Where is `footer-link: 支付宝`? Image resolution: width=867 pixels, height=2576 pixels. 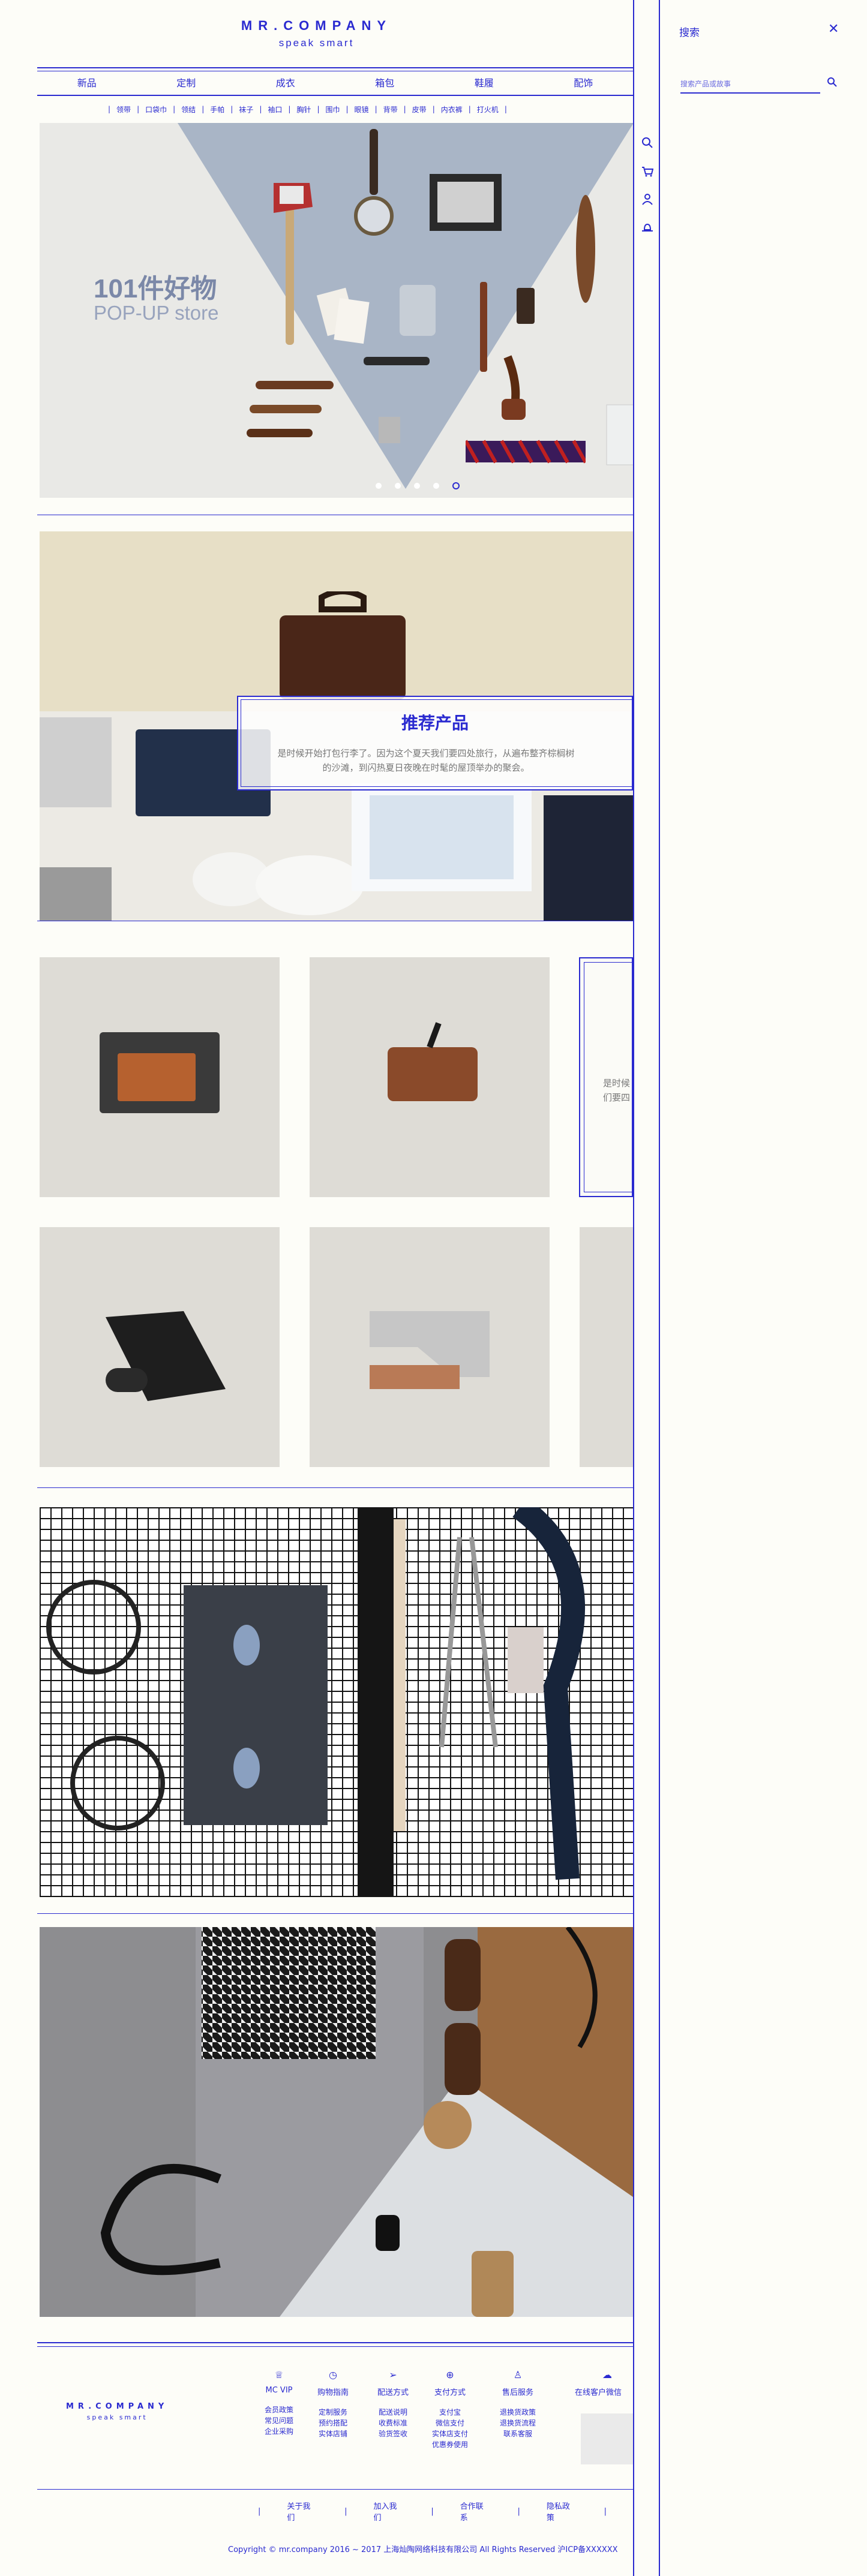 footer-link: 支付宝 is located at coordinates (450, 2412).